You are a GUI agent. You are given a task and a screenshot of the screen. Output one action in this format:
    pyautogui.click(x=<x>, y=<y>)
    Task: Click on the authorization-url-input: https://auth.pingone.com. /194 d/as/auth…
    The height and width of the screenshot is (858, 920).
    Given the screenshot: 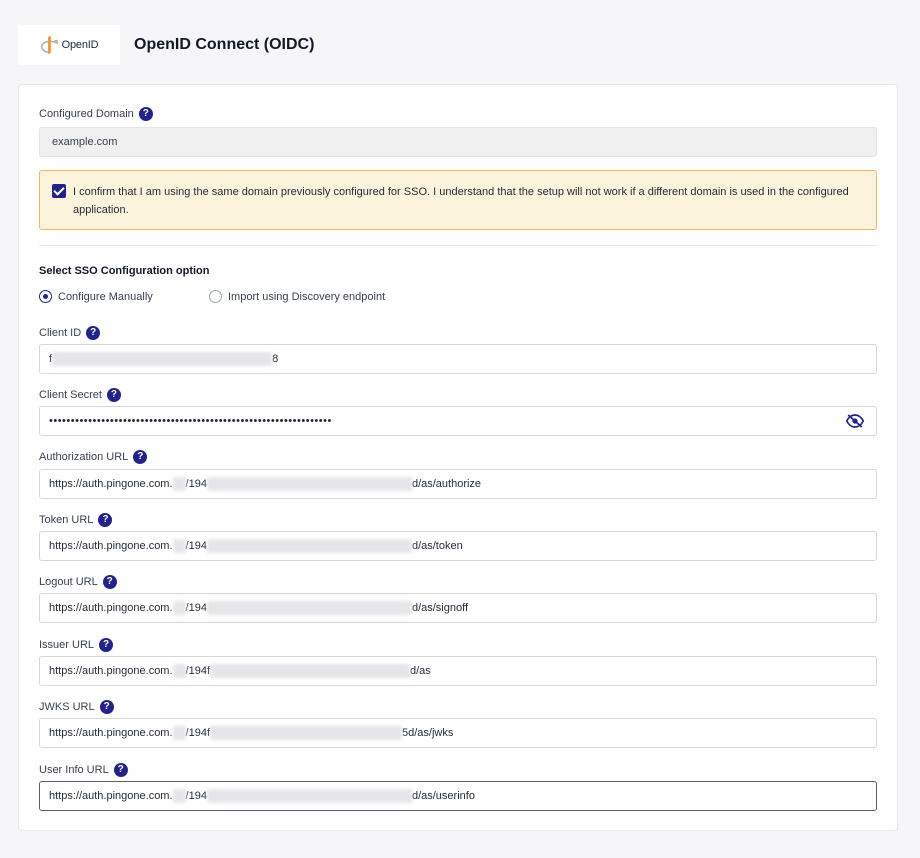 What is the action you would take?
    pyautogui.click(x=458, y=484)
    